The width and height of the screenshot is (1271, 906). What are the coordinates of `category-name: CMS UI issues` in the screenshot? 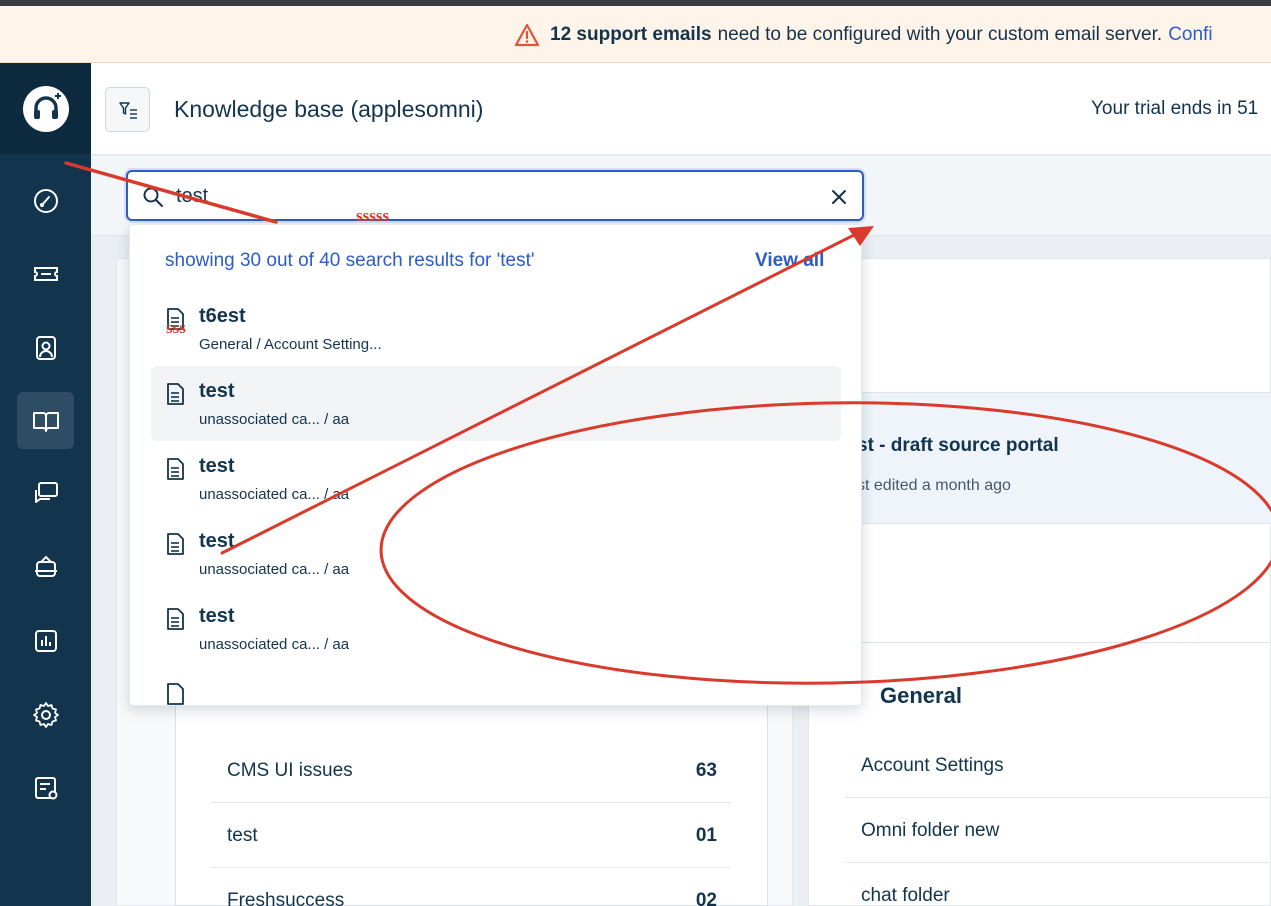 It's located at (290, 770).